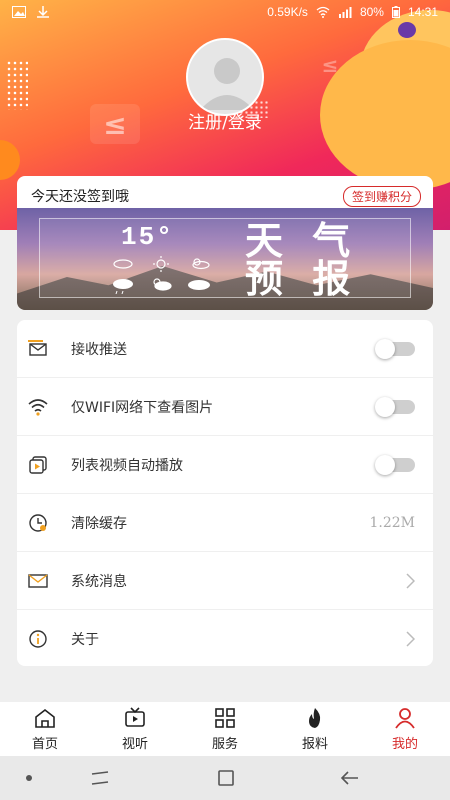 The width and height of the screenshot is (450, 800). What do you see at coordinates (38, 465) in the screenshot?
I see `video-list-icon` at bounding box center [38, 465].